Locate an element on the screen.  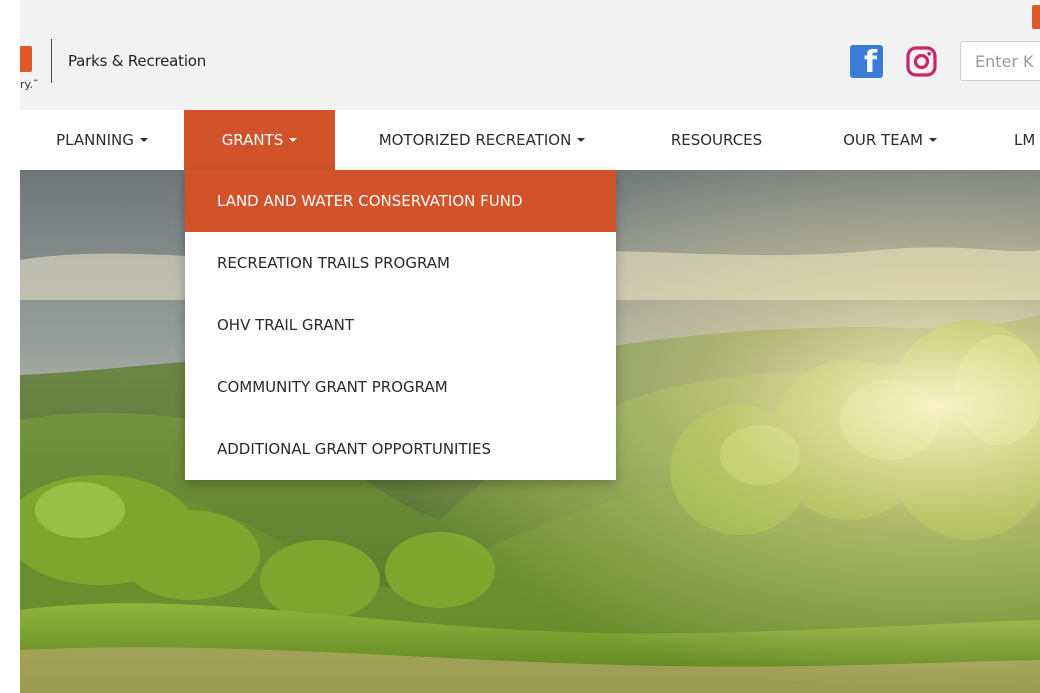
nav-item-grants: GRANTS is located at coordinates (259, 140).